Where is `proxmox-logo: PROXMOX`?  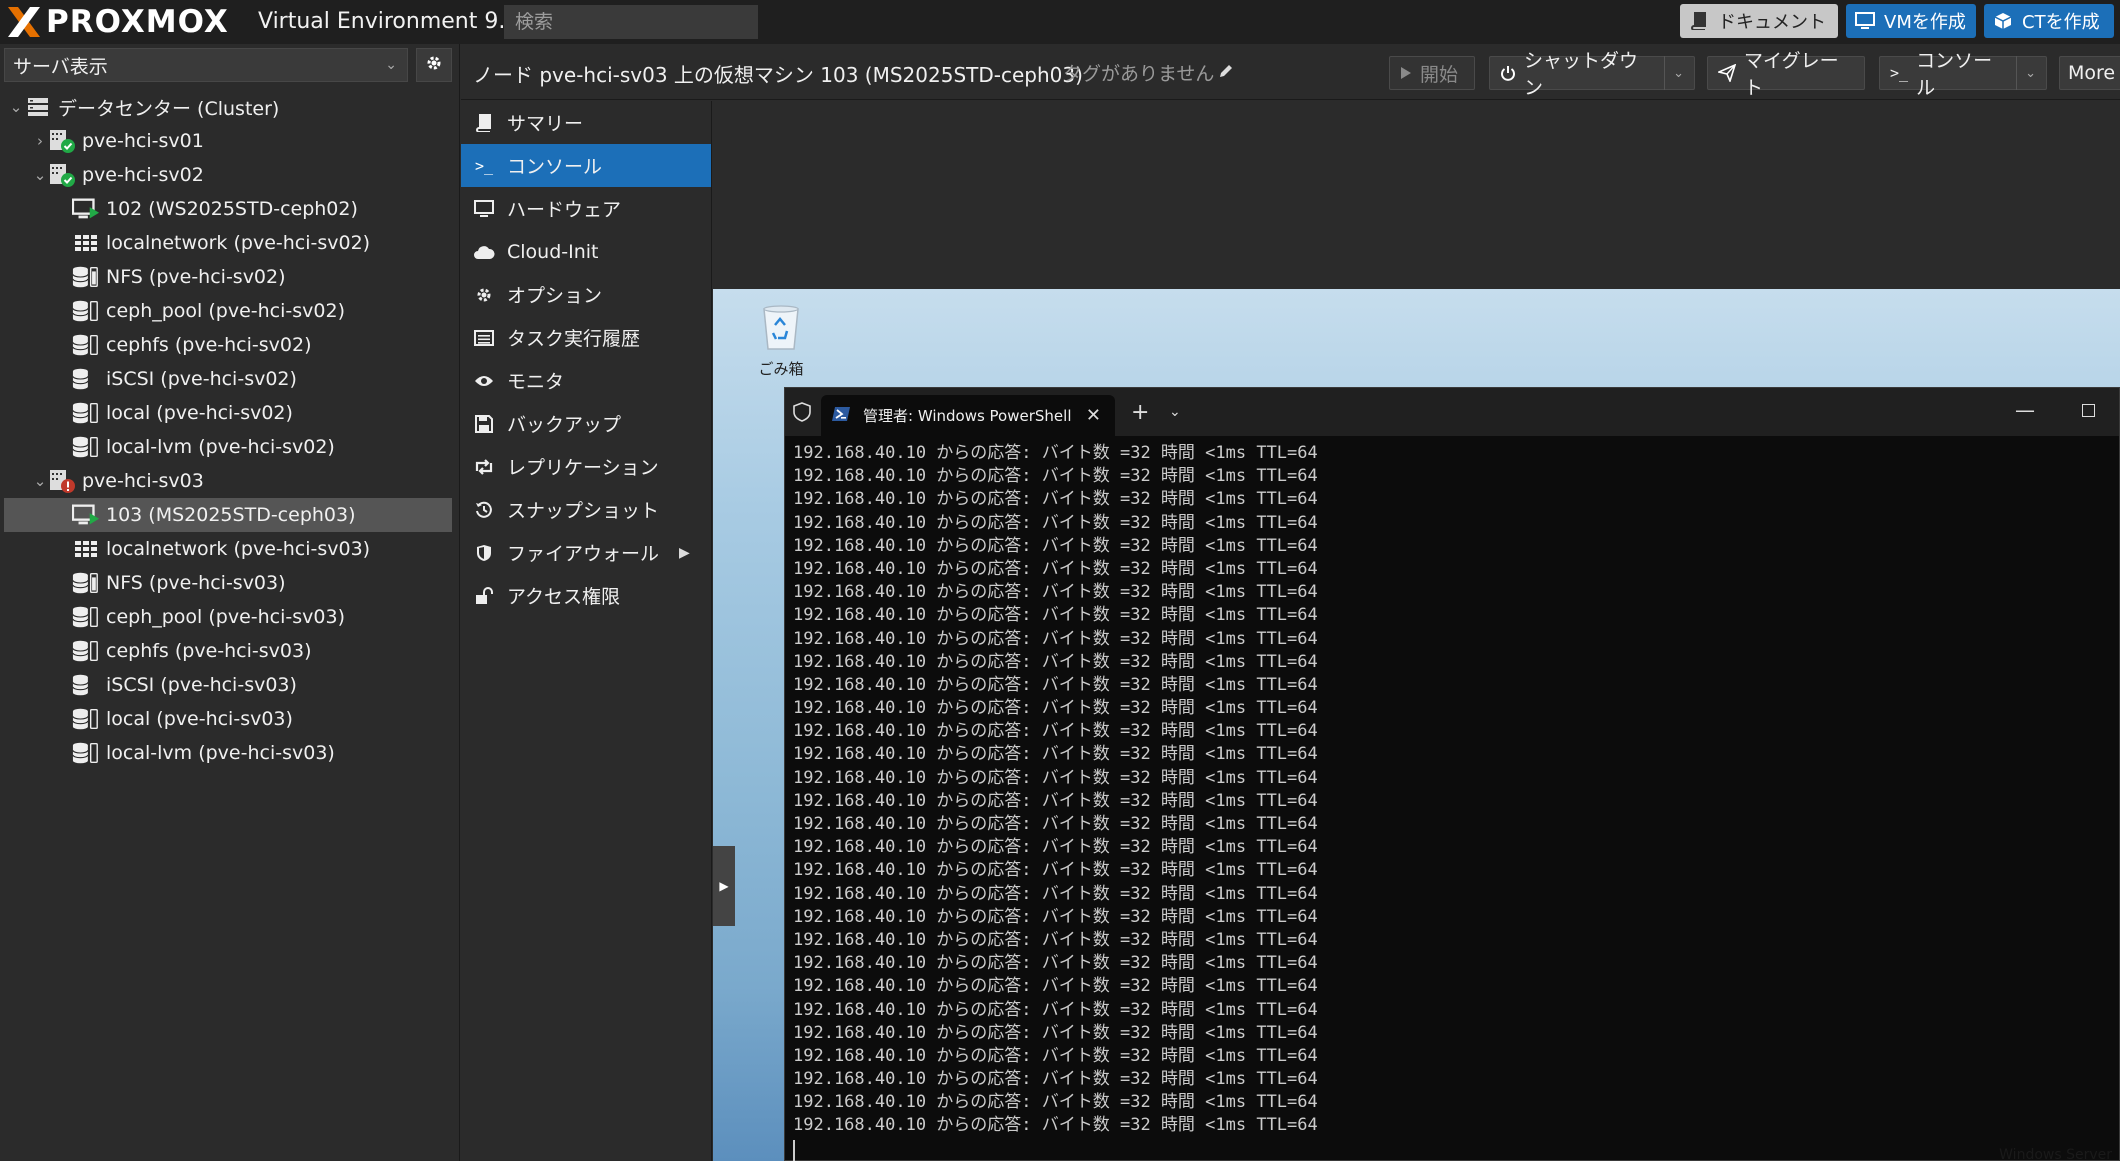 proxmox-logo: PROXMOX is located at coordinates (117, 22).